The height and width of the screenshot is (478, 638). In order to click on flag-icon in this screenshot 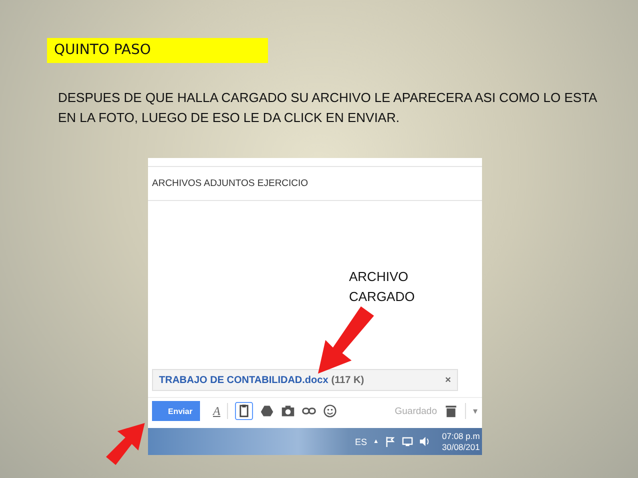, I will do `click(390, 441)`.